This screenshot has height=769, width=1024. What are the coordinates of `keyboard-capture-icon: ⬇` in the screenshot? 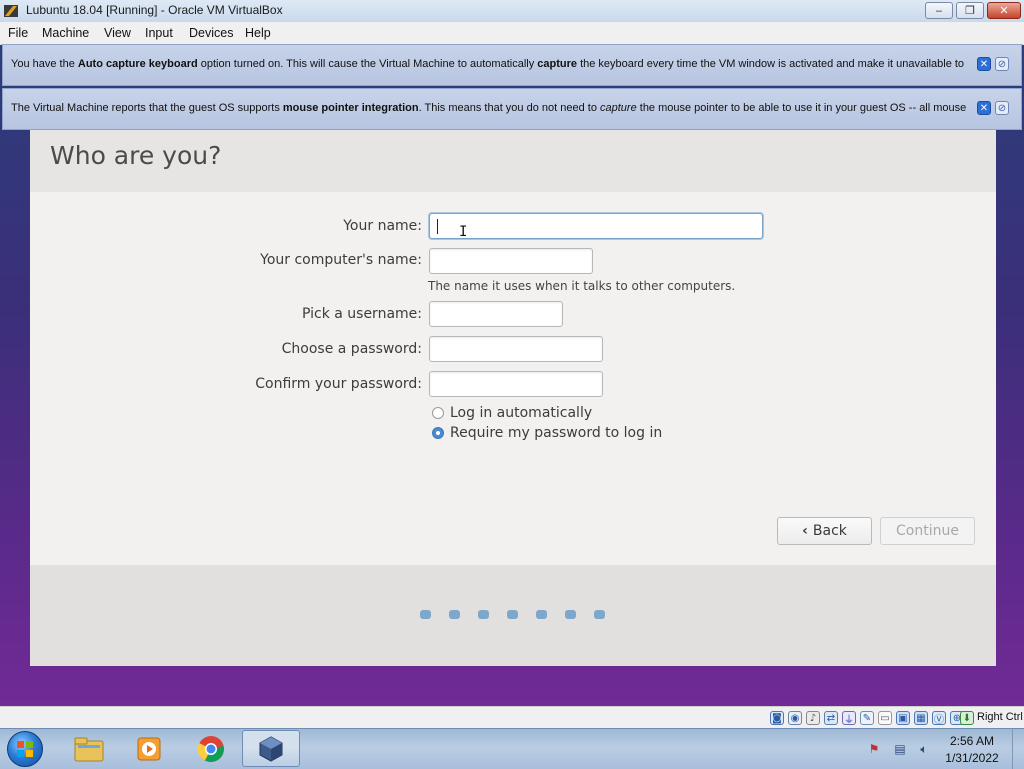 It's located at (967, 718).